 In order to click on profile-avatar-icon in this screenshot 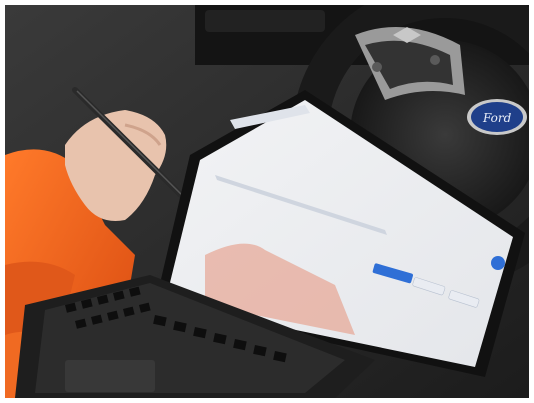, I will do `click(498, 263)`.